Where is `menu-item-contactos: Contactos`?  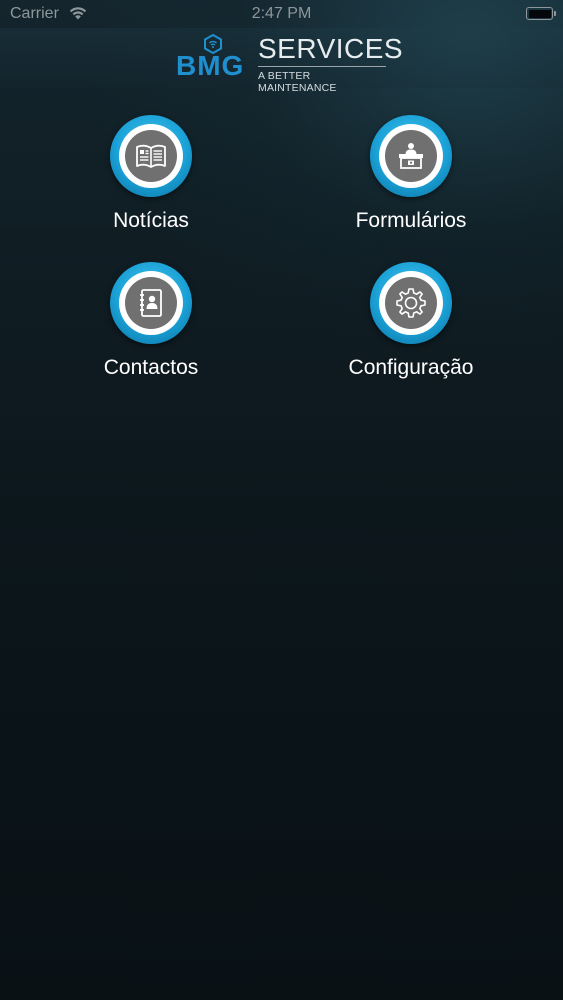
menu-item-contactos: Contactos is located at coordinates (151, 322).